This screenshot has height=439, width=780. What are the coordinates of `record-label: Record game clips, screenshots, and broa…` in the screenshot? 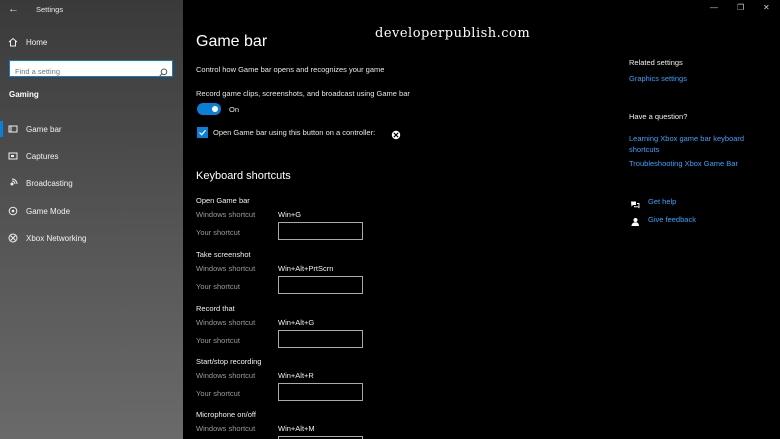 It's located at (303, 93).